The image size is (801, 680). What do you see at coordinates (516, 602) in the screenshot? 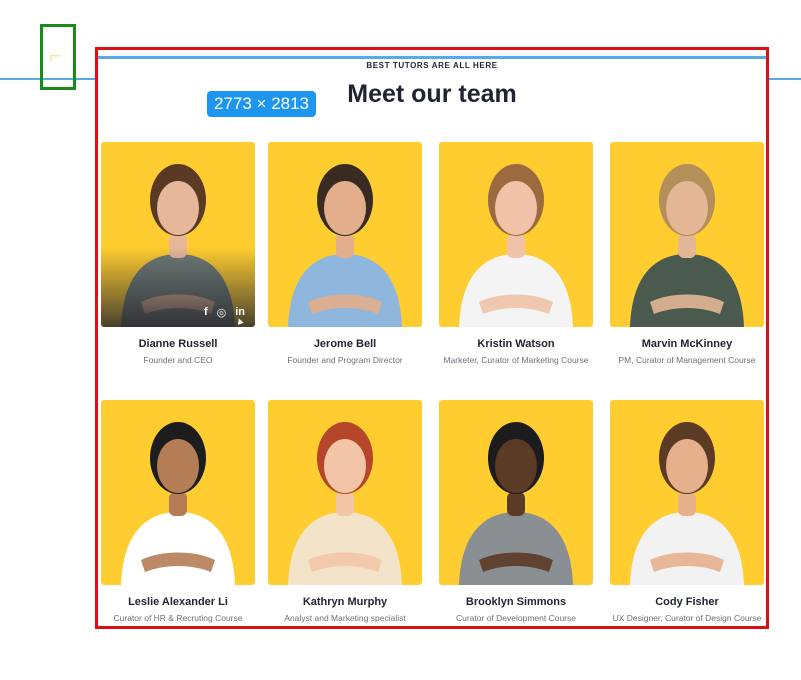
I see `team-member-name: Brooklyn Simmons` at bounding box center [516, 602].